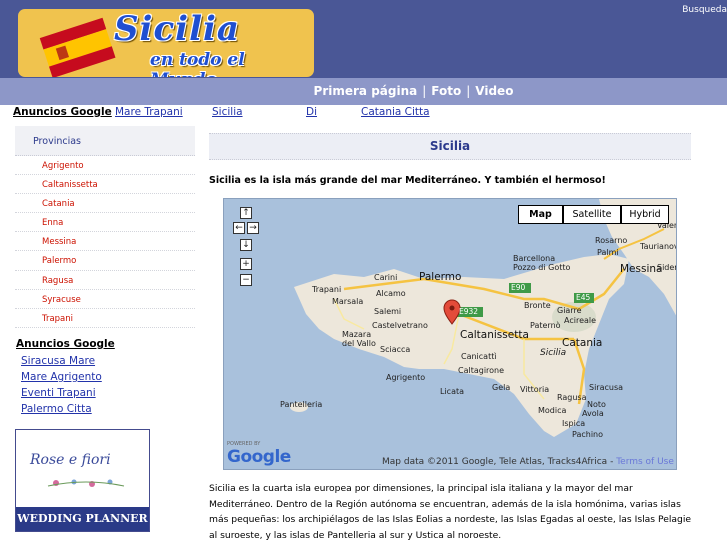  I want to click on pan-left-icon: ←, so click(239, 228).